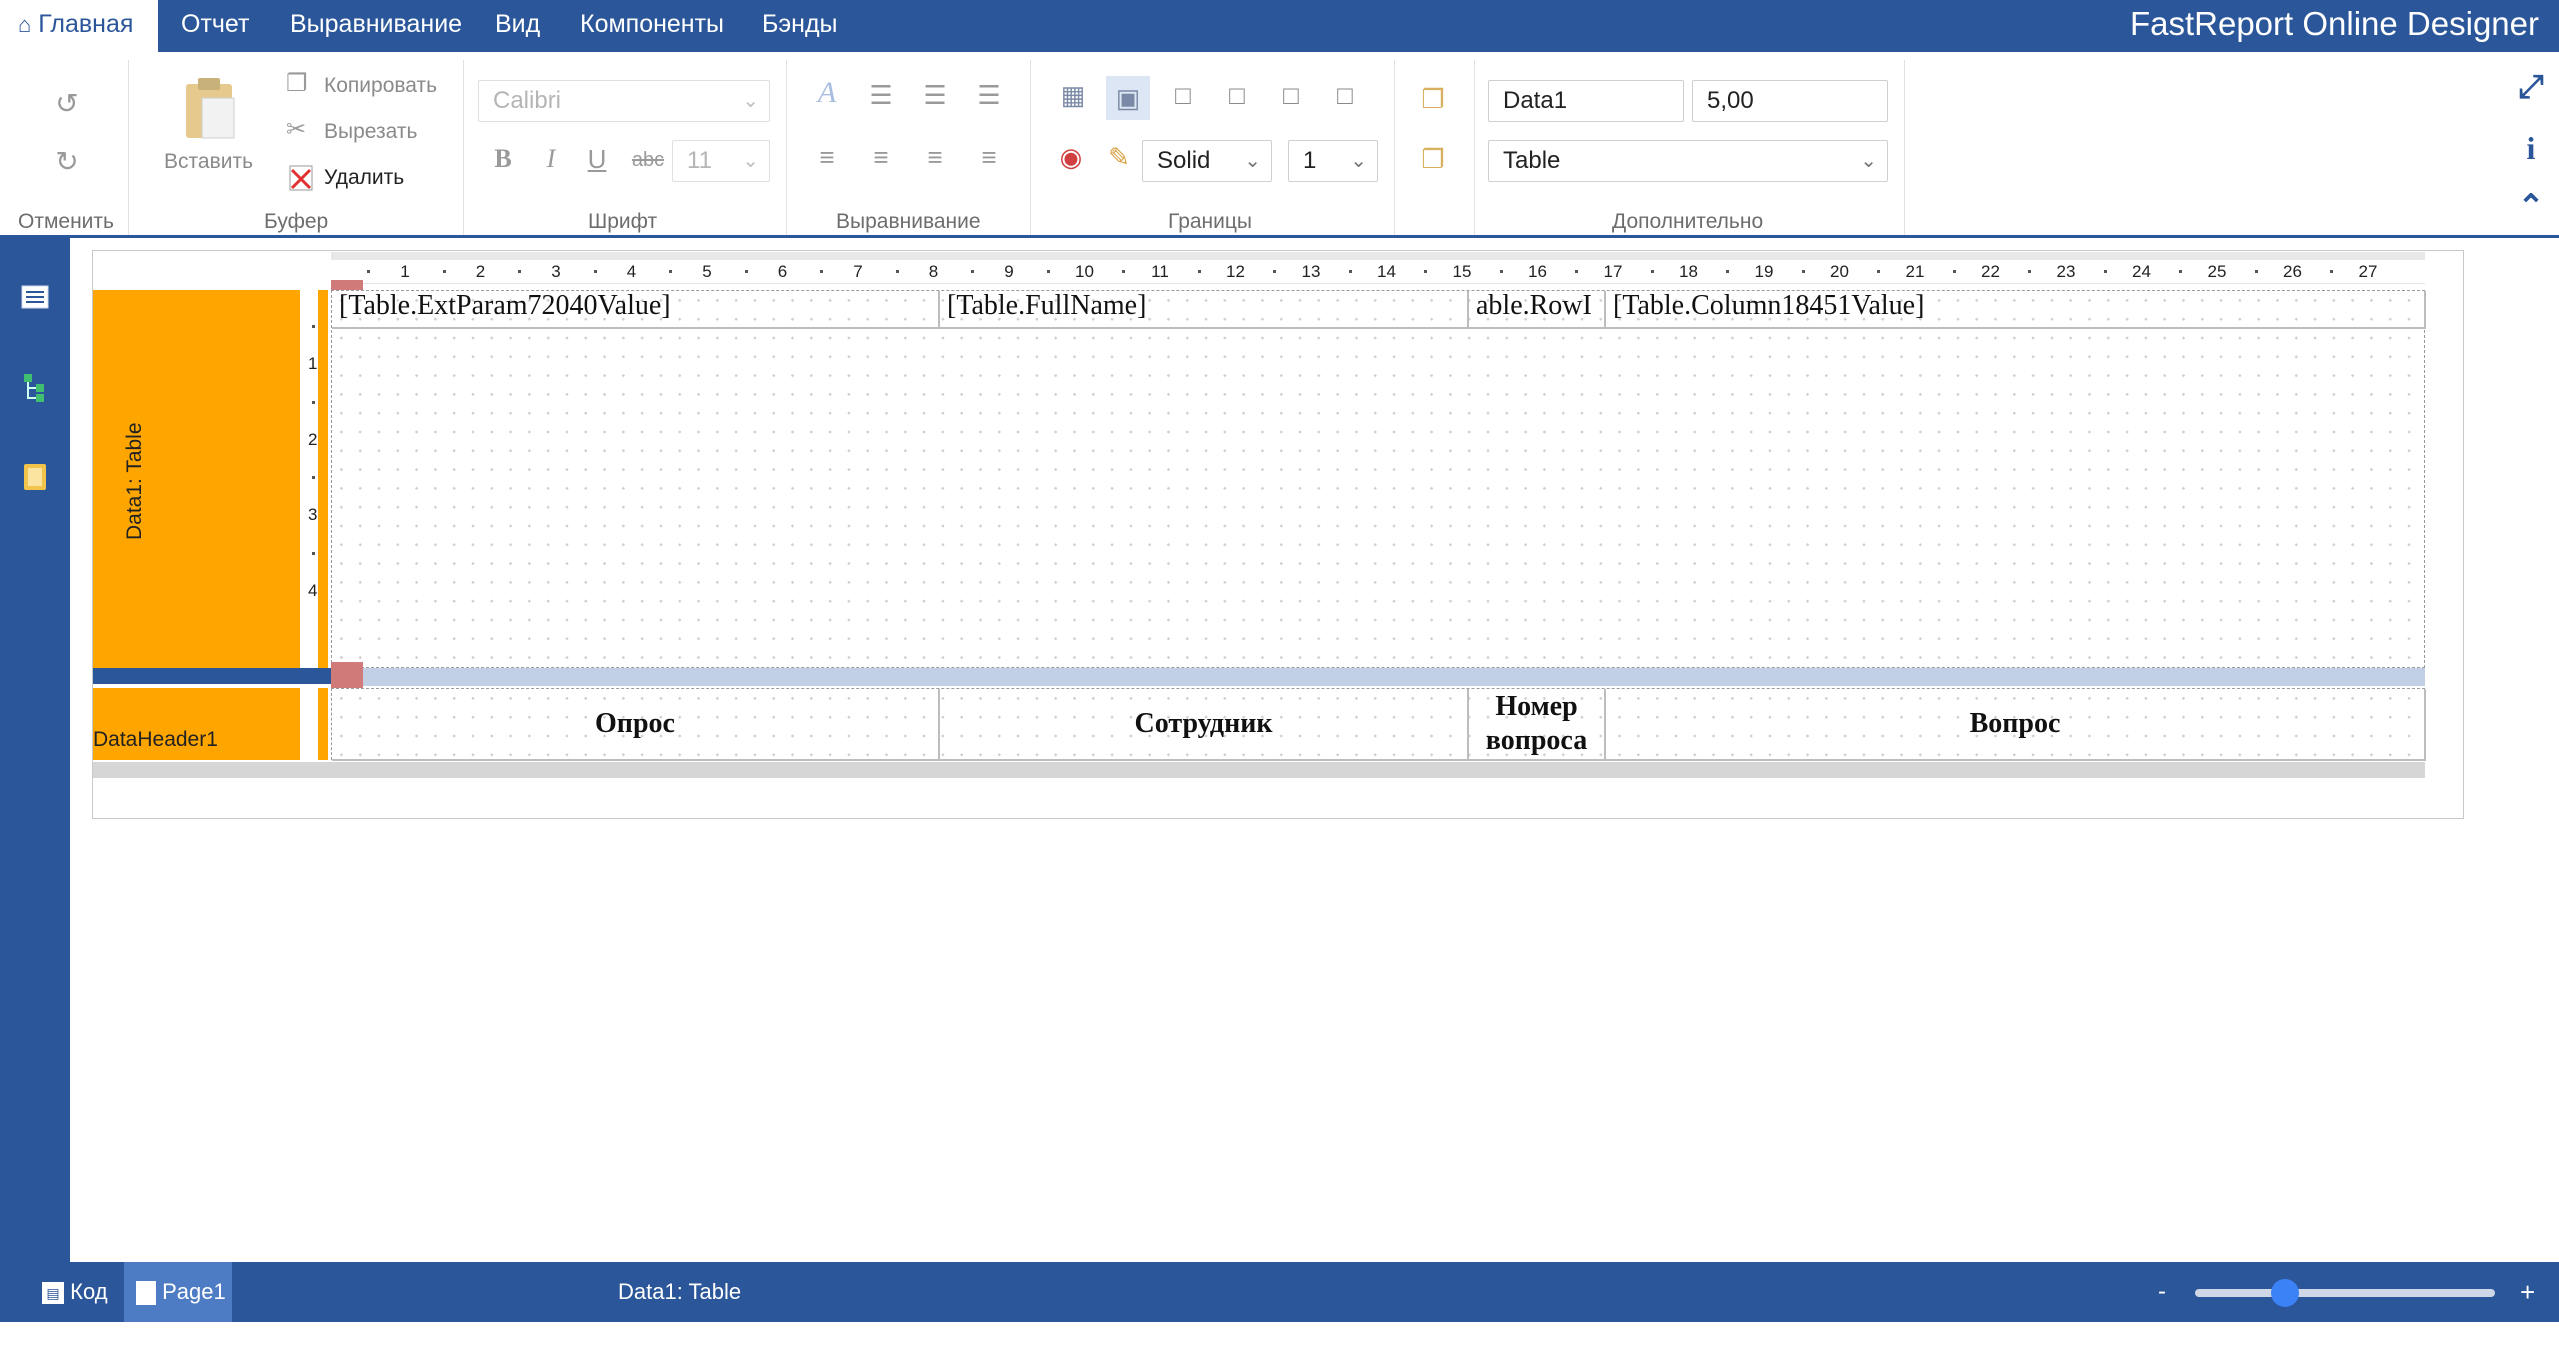 The height and width of the screenshot is (1347, 2559). I want to click on align-middle-icon: ☰, so click(935, 95).